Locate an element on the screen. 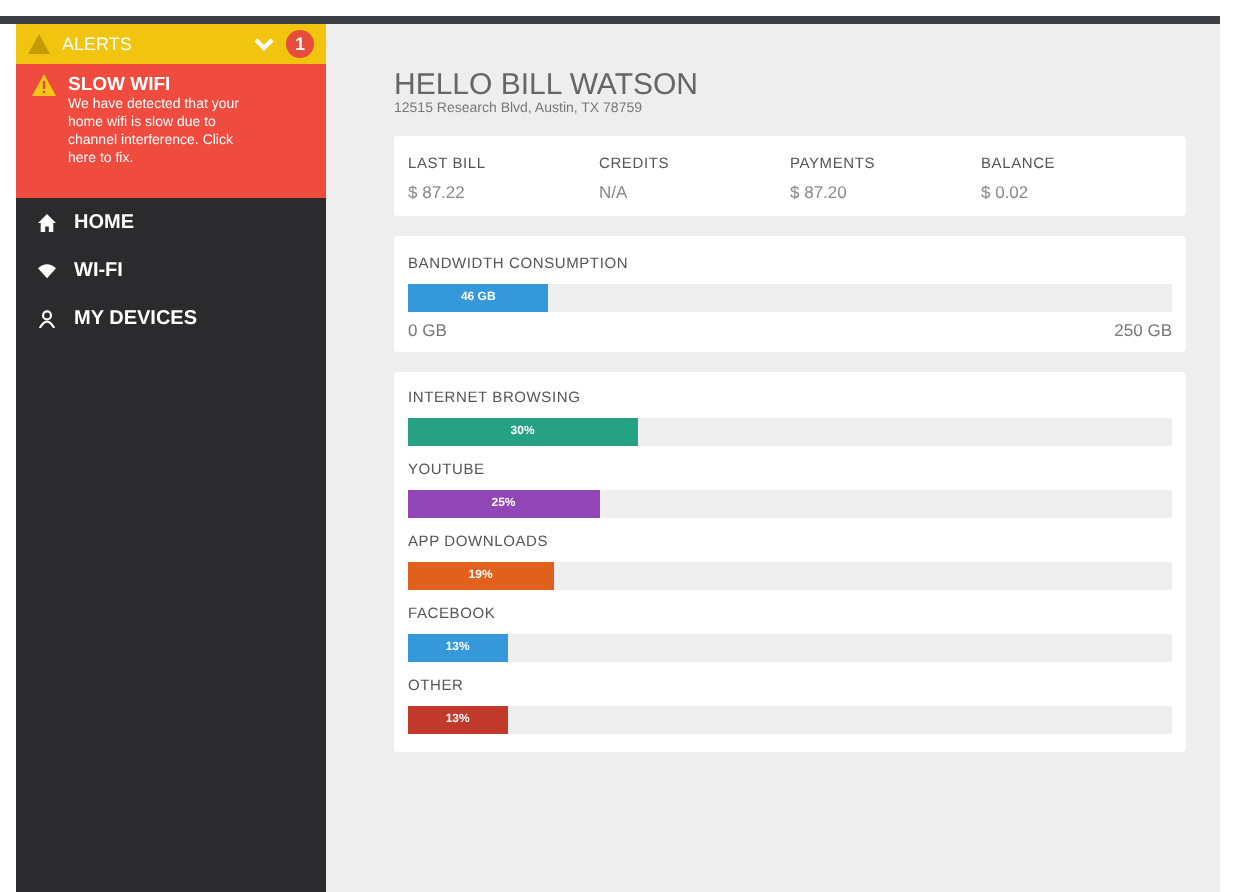  nav-item: WI-FI is located at coordinates (171, 270).